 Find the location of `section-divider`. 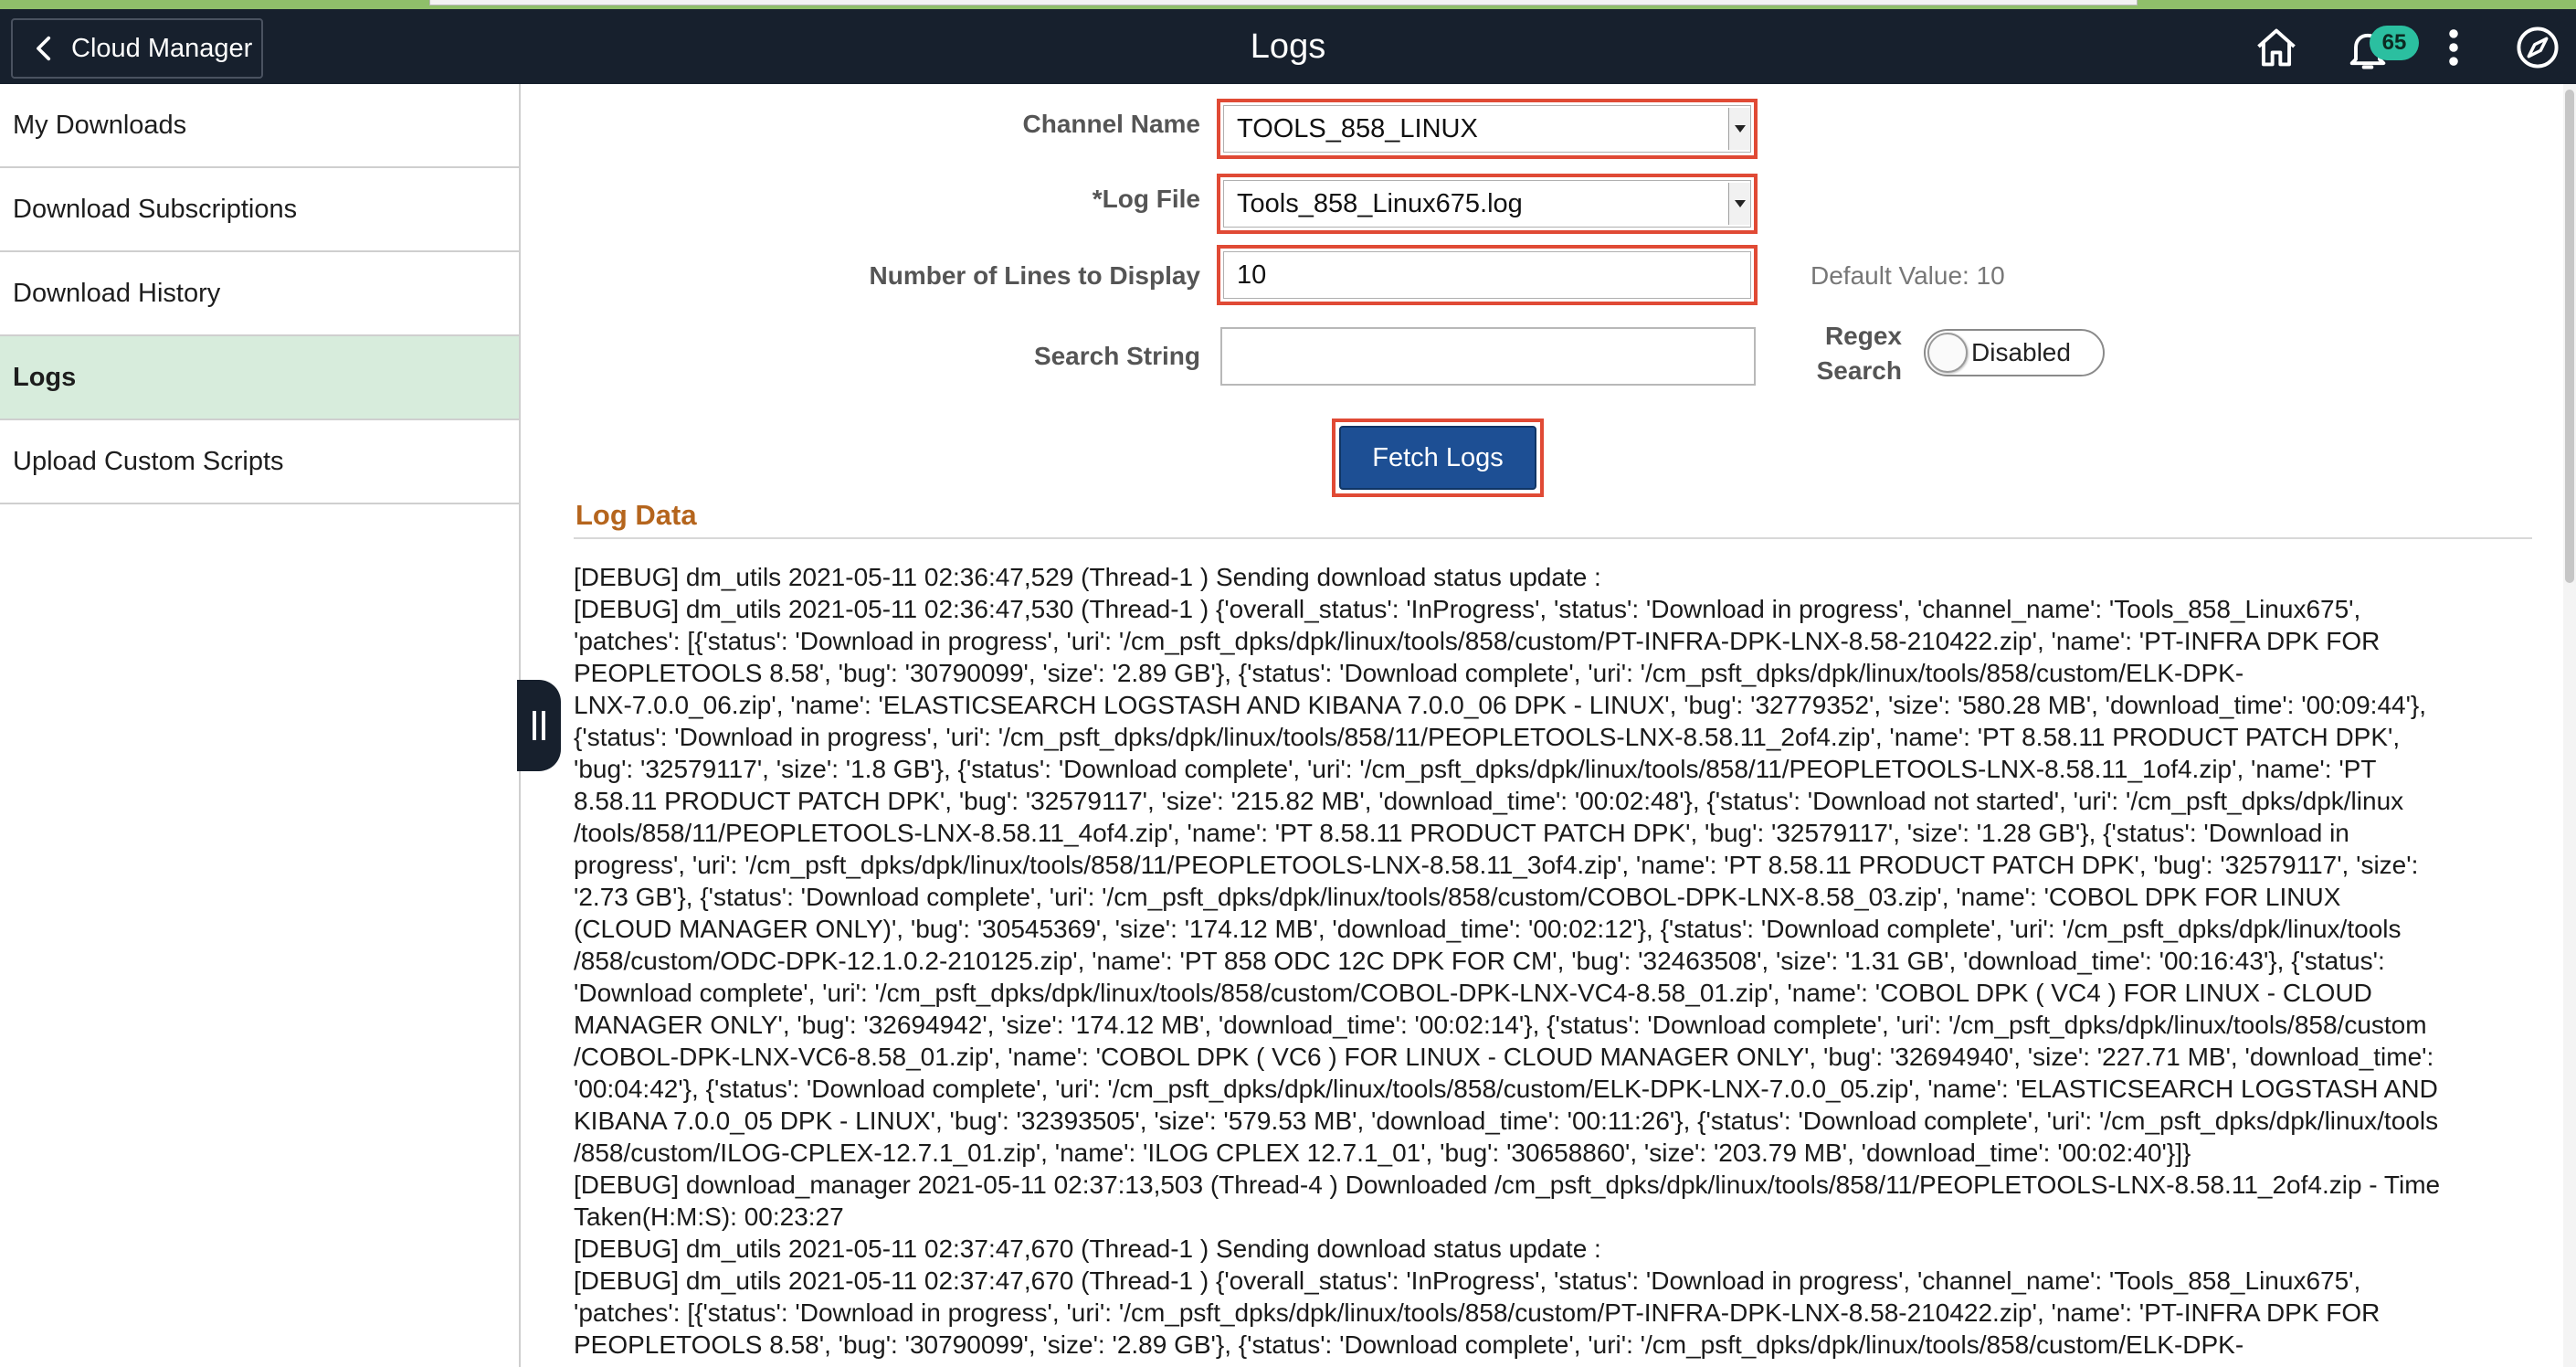

section-divider is located at coordinates (1553, 538).